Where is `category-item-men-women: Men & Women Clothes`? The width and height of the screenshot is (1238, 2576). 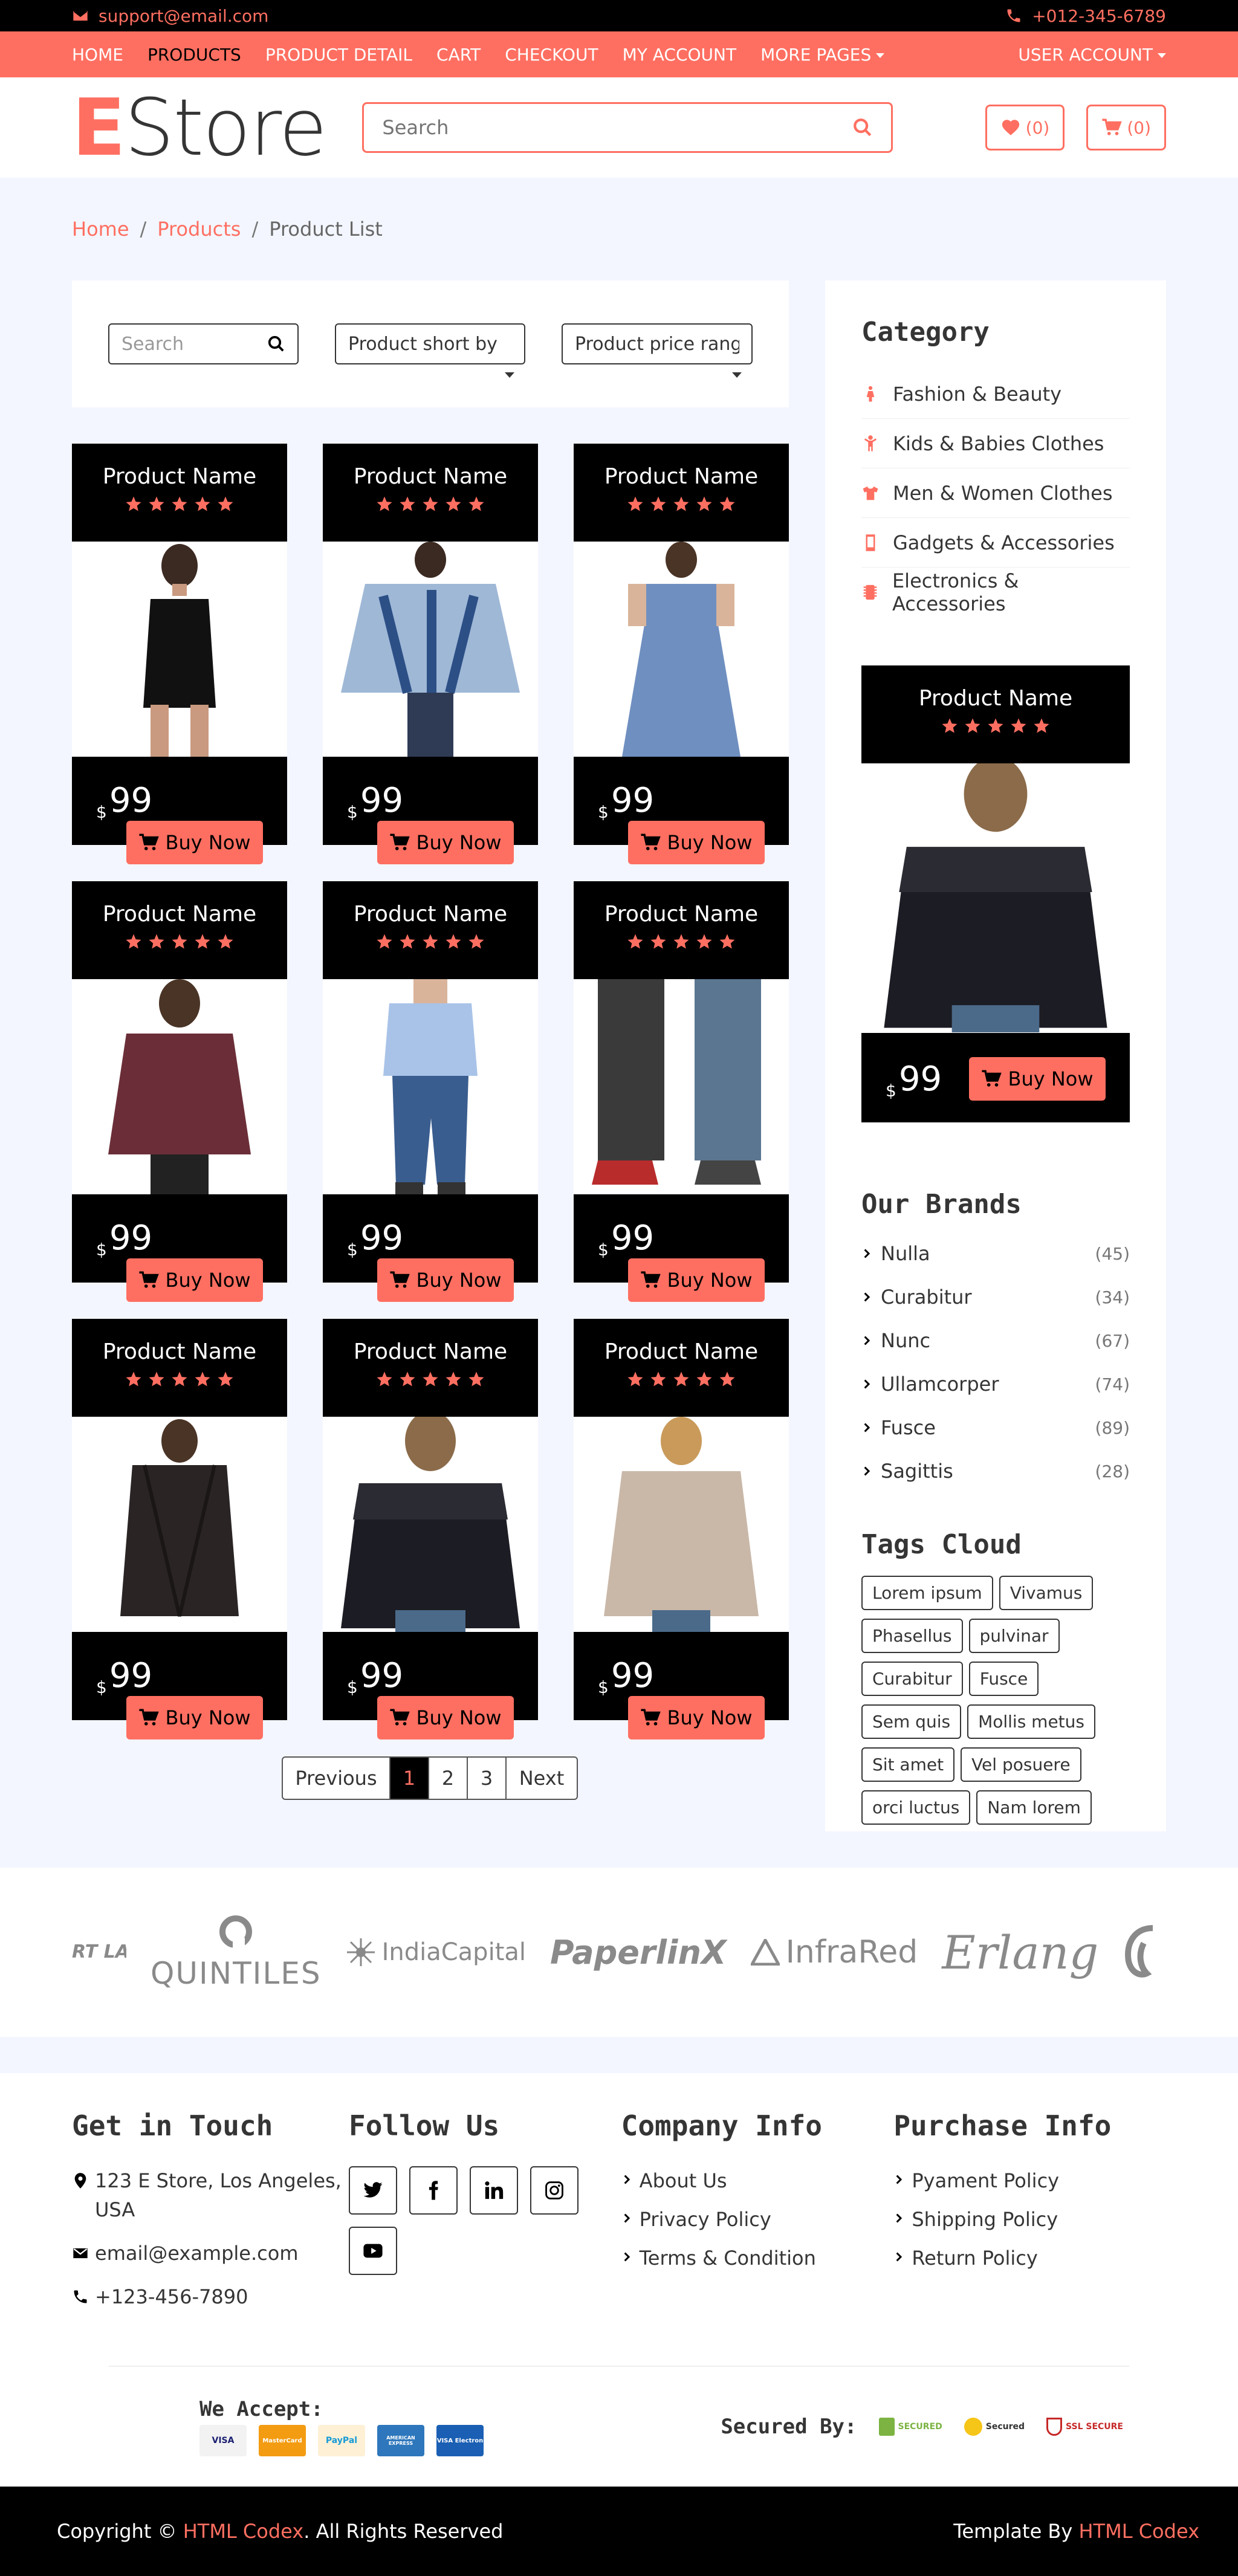 category-item-men-women: Men & Women Clothes is located at coordinates (995, 493).